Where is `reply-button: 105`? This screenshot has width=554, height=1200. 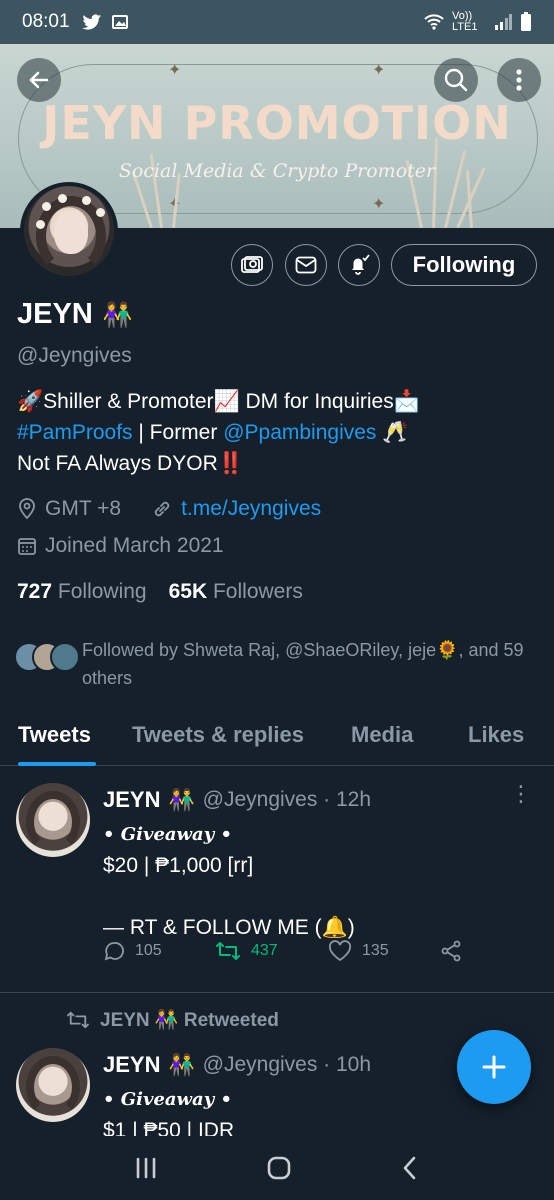
reply-button: 105 is located at coordinates (132, 951).